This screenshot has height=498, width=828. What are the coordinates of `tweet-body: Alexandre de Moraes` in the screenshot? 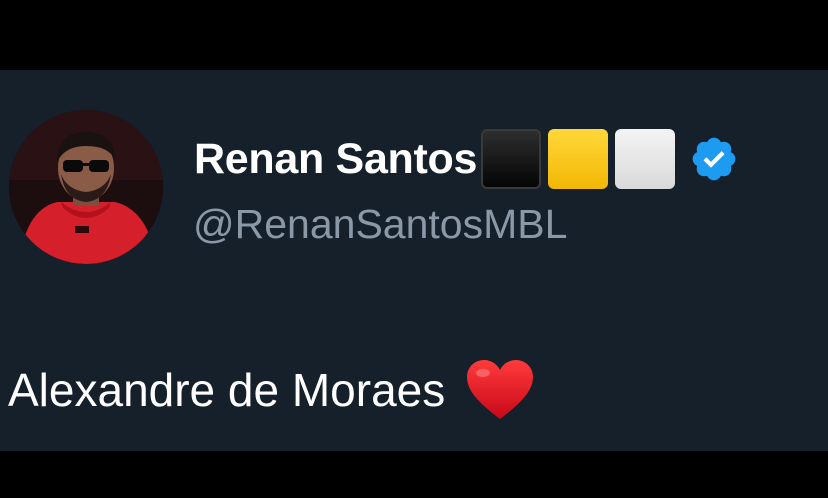 It's located at (271, 390).